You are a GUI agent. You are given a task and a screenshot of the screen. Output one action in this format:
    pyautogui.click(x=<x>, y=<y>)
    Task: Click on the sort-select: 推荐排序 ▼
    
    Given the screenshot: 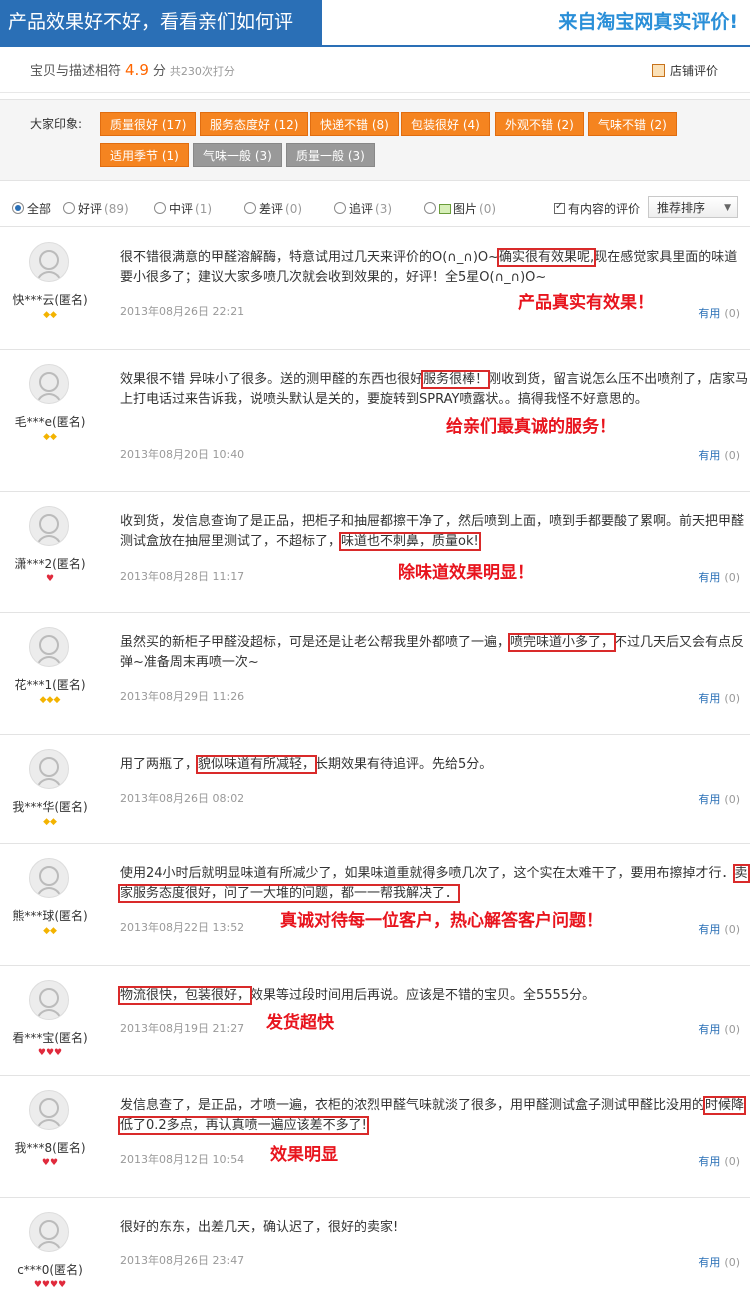 What is the action you would take?
    pyautogui.click(x=693, y=207)
    